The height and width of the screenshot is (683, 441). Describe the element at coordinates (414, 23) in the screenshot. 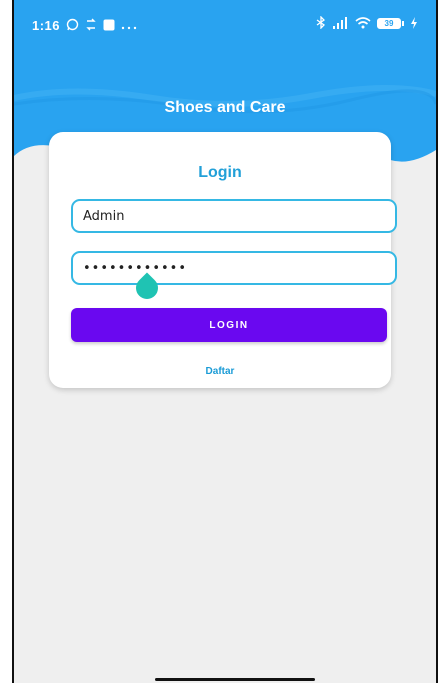

I see `charging-icon` at that location.